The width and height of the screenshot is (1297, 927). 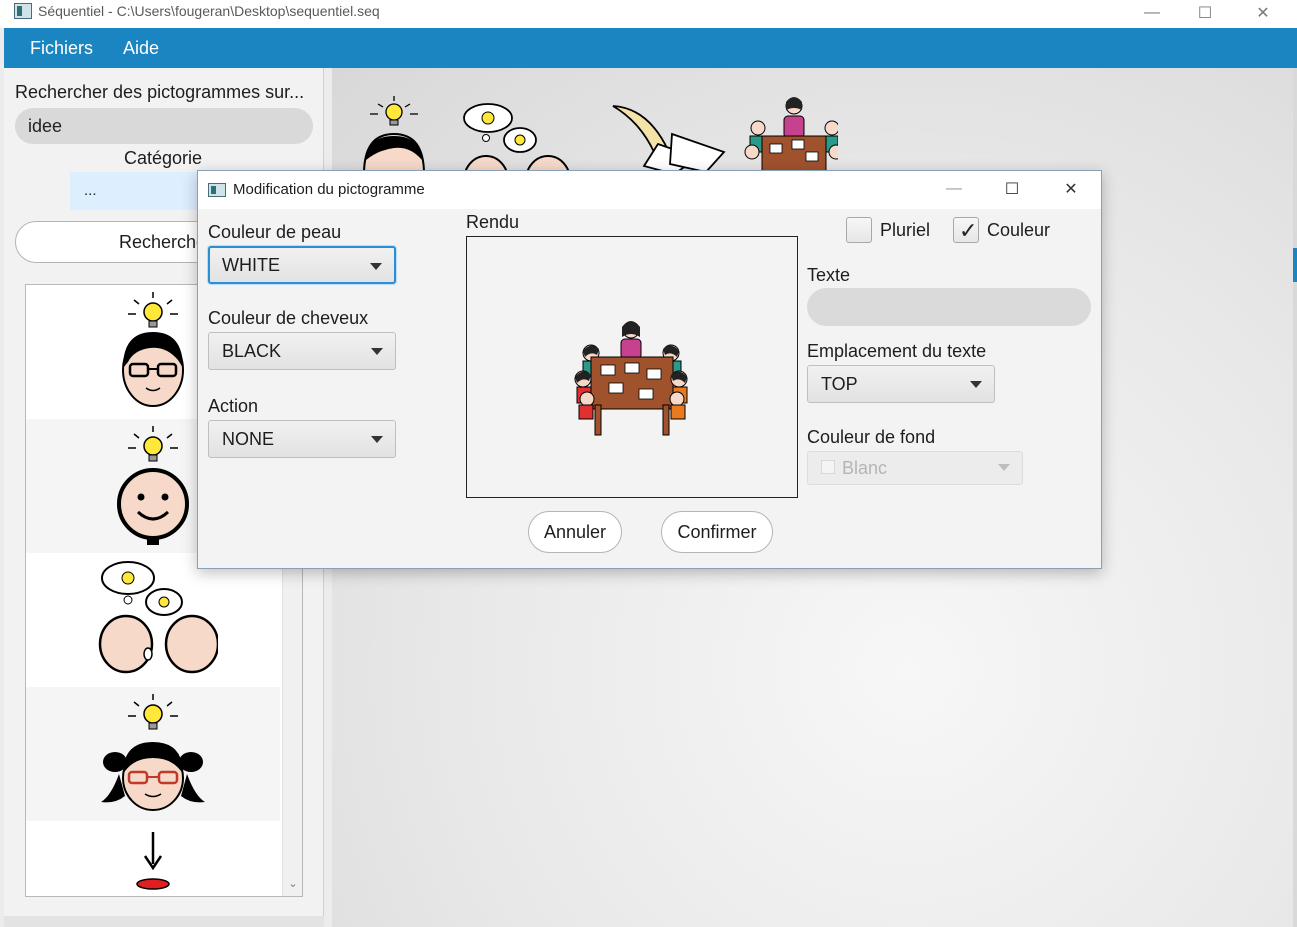 What do you see at coordinates (153, 861) in the screenshot?
I see `arrow-down-spot-icon` at bounding box center [153, 861].